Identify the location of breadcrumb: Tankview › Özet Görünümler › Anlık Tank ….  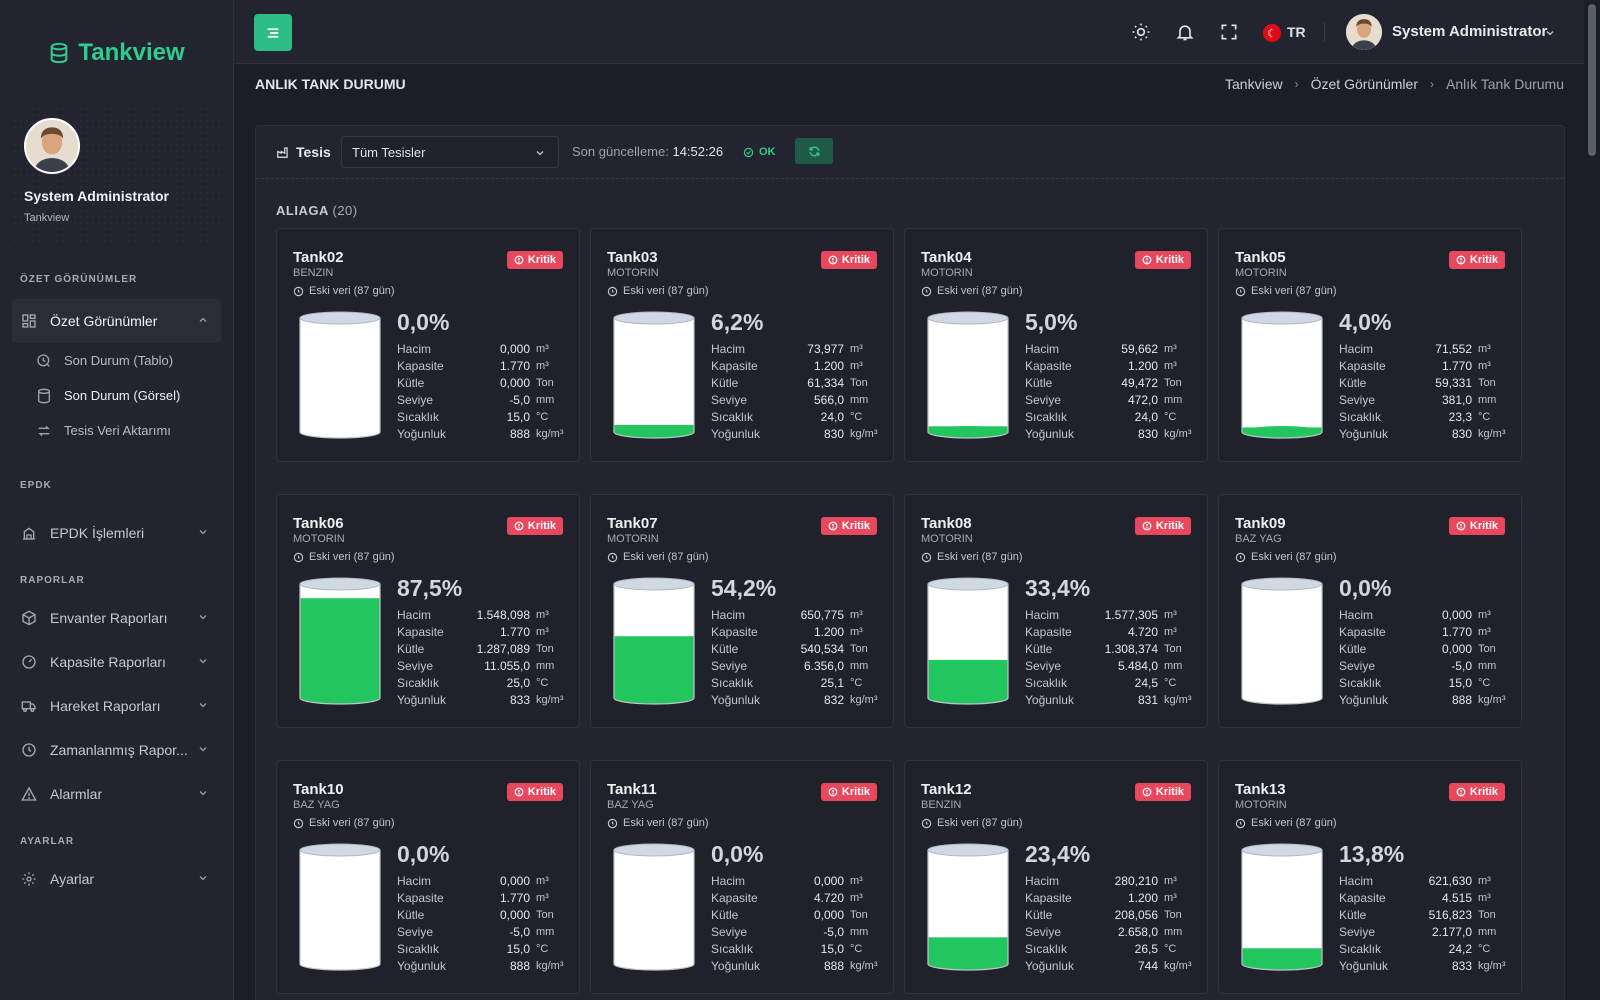
(1394, 84).